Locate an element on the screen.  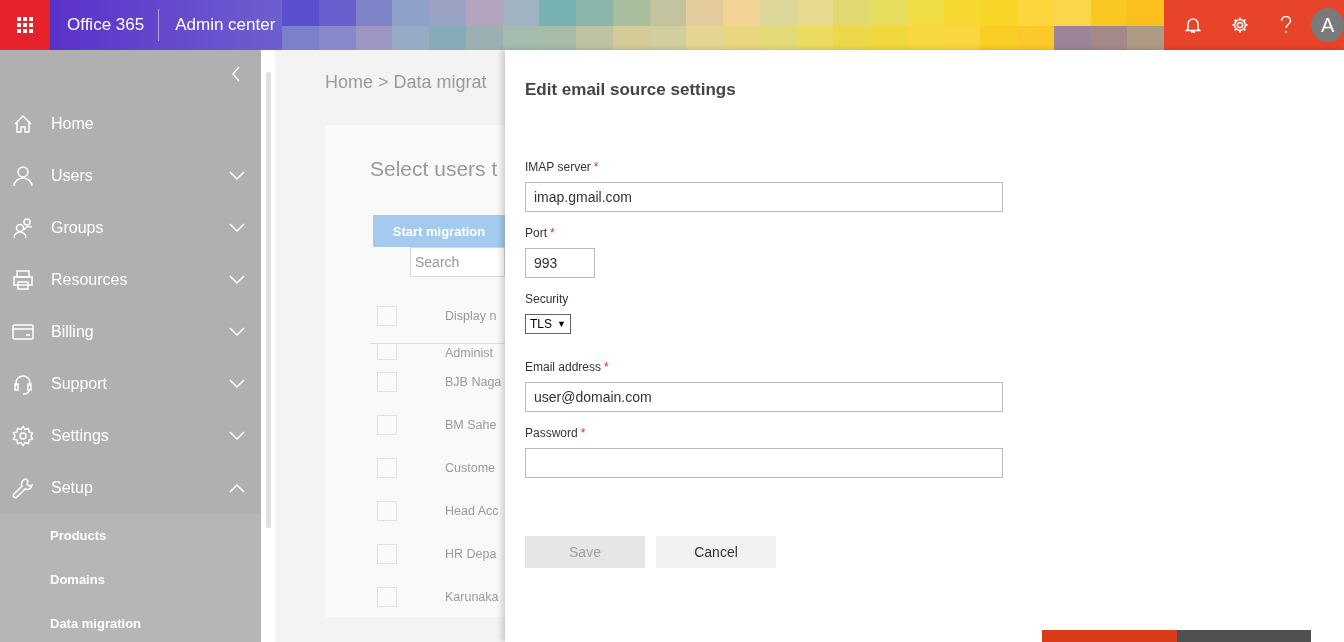
settings-icon is located at coordinates (1239, 25).